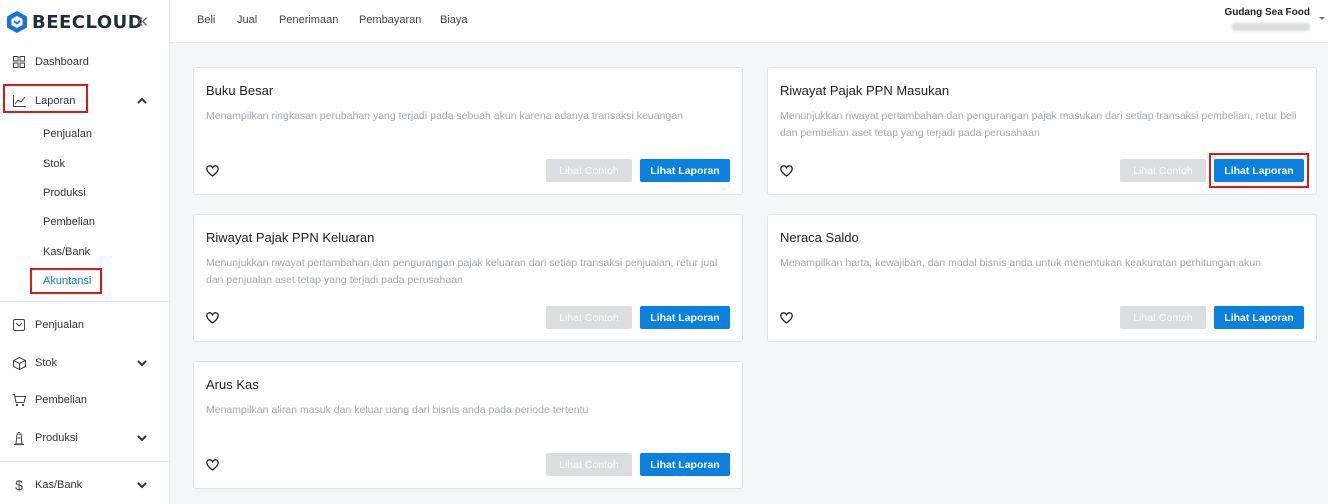 The width and height of the screenshot is (1328, 504). I want to click on sidebar-label-pembelian: Pembelian, so click(61, 400).